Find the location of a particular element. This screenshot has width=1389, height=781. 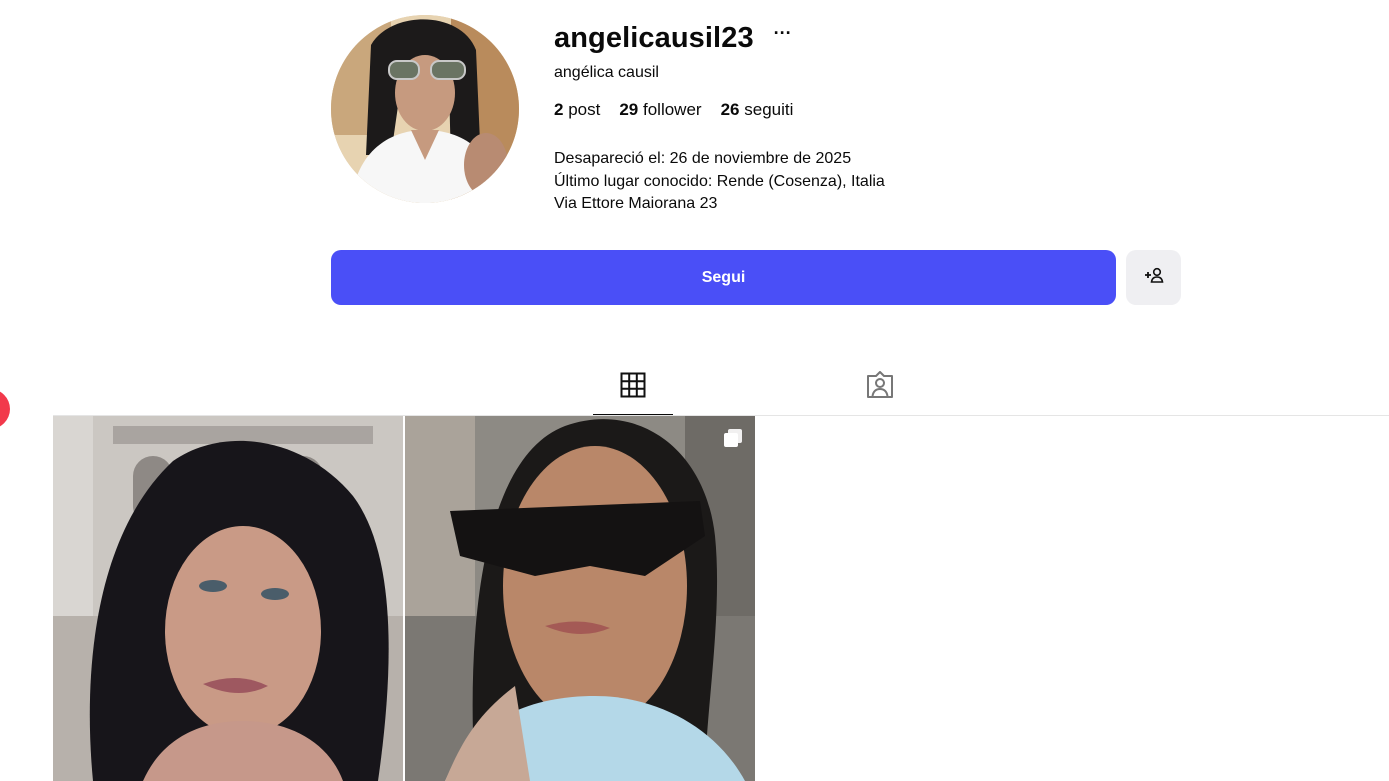

stat-posts: 2 post is located at coordinates (577, 110).